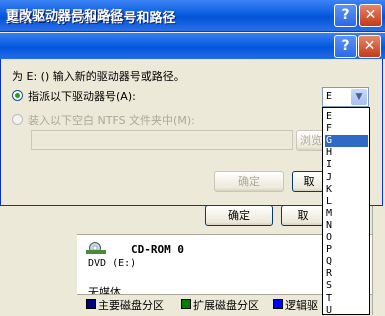  I want to click on drive-letter-option: U, so click(346, 309).